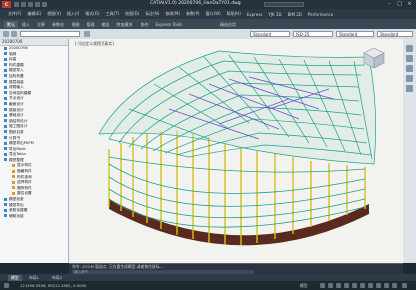  Describe the element at coordinates (322, 285) in the screenshot. I see `grid-icon` at that location.